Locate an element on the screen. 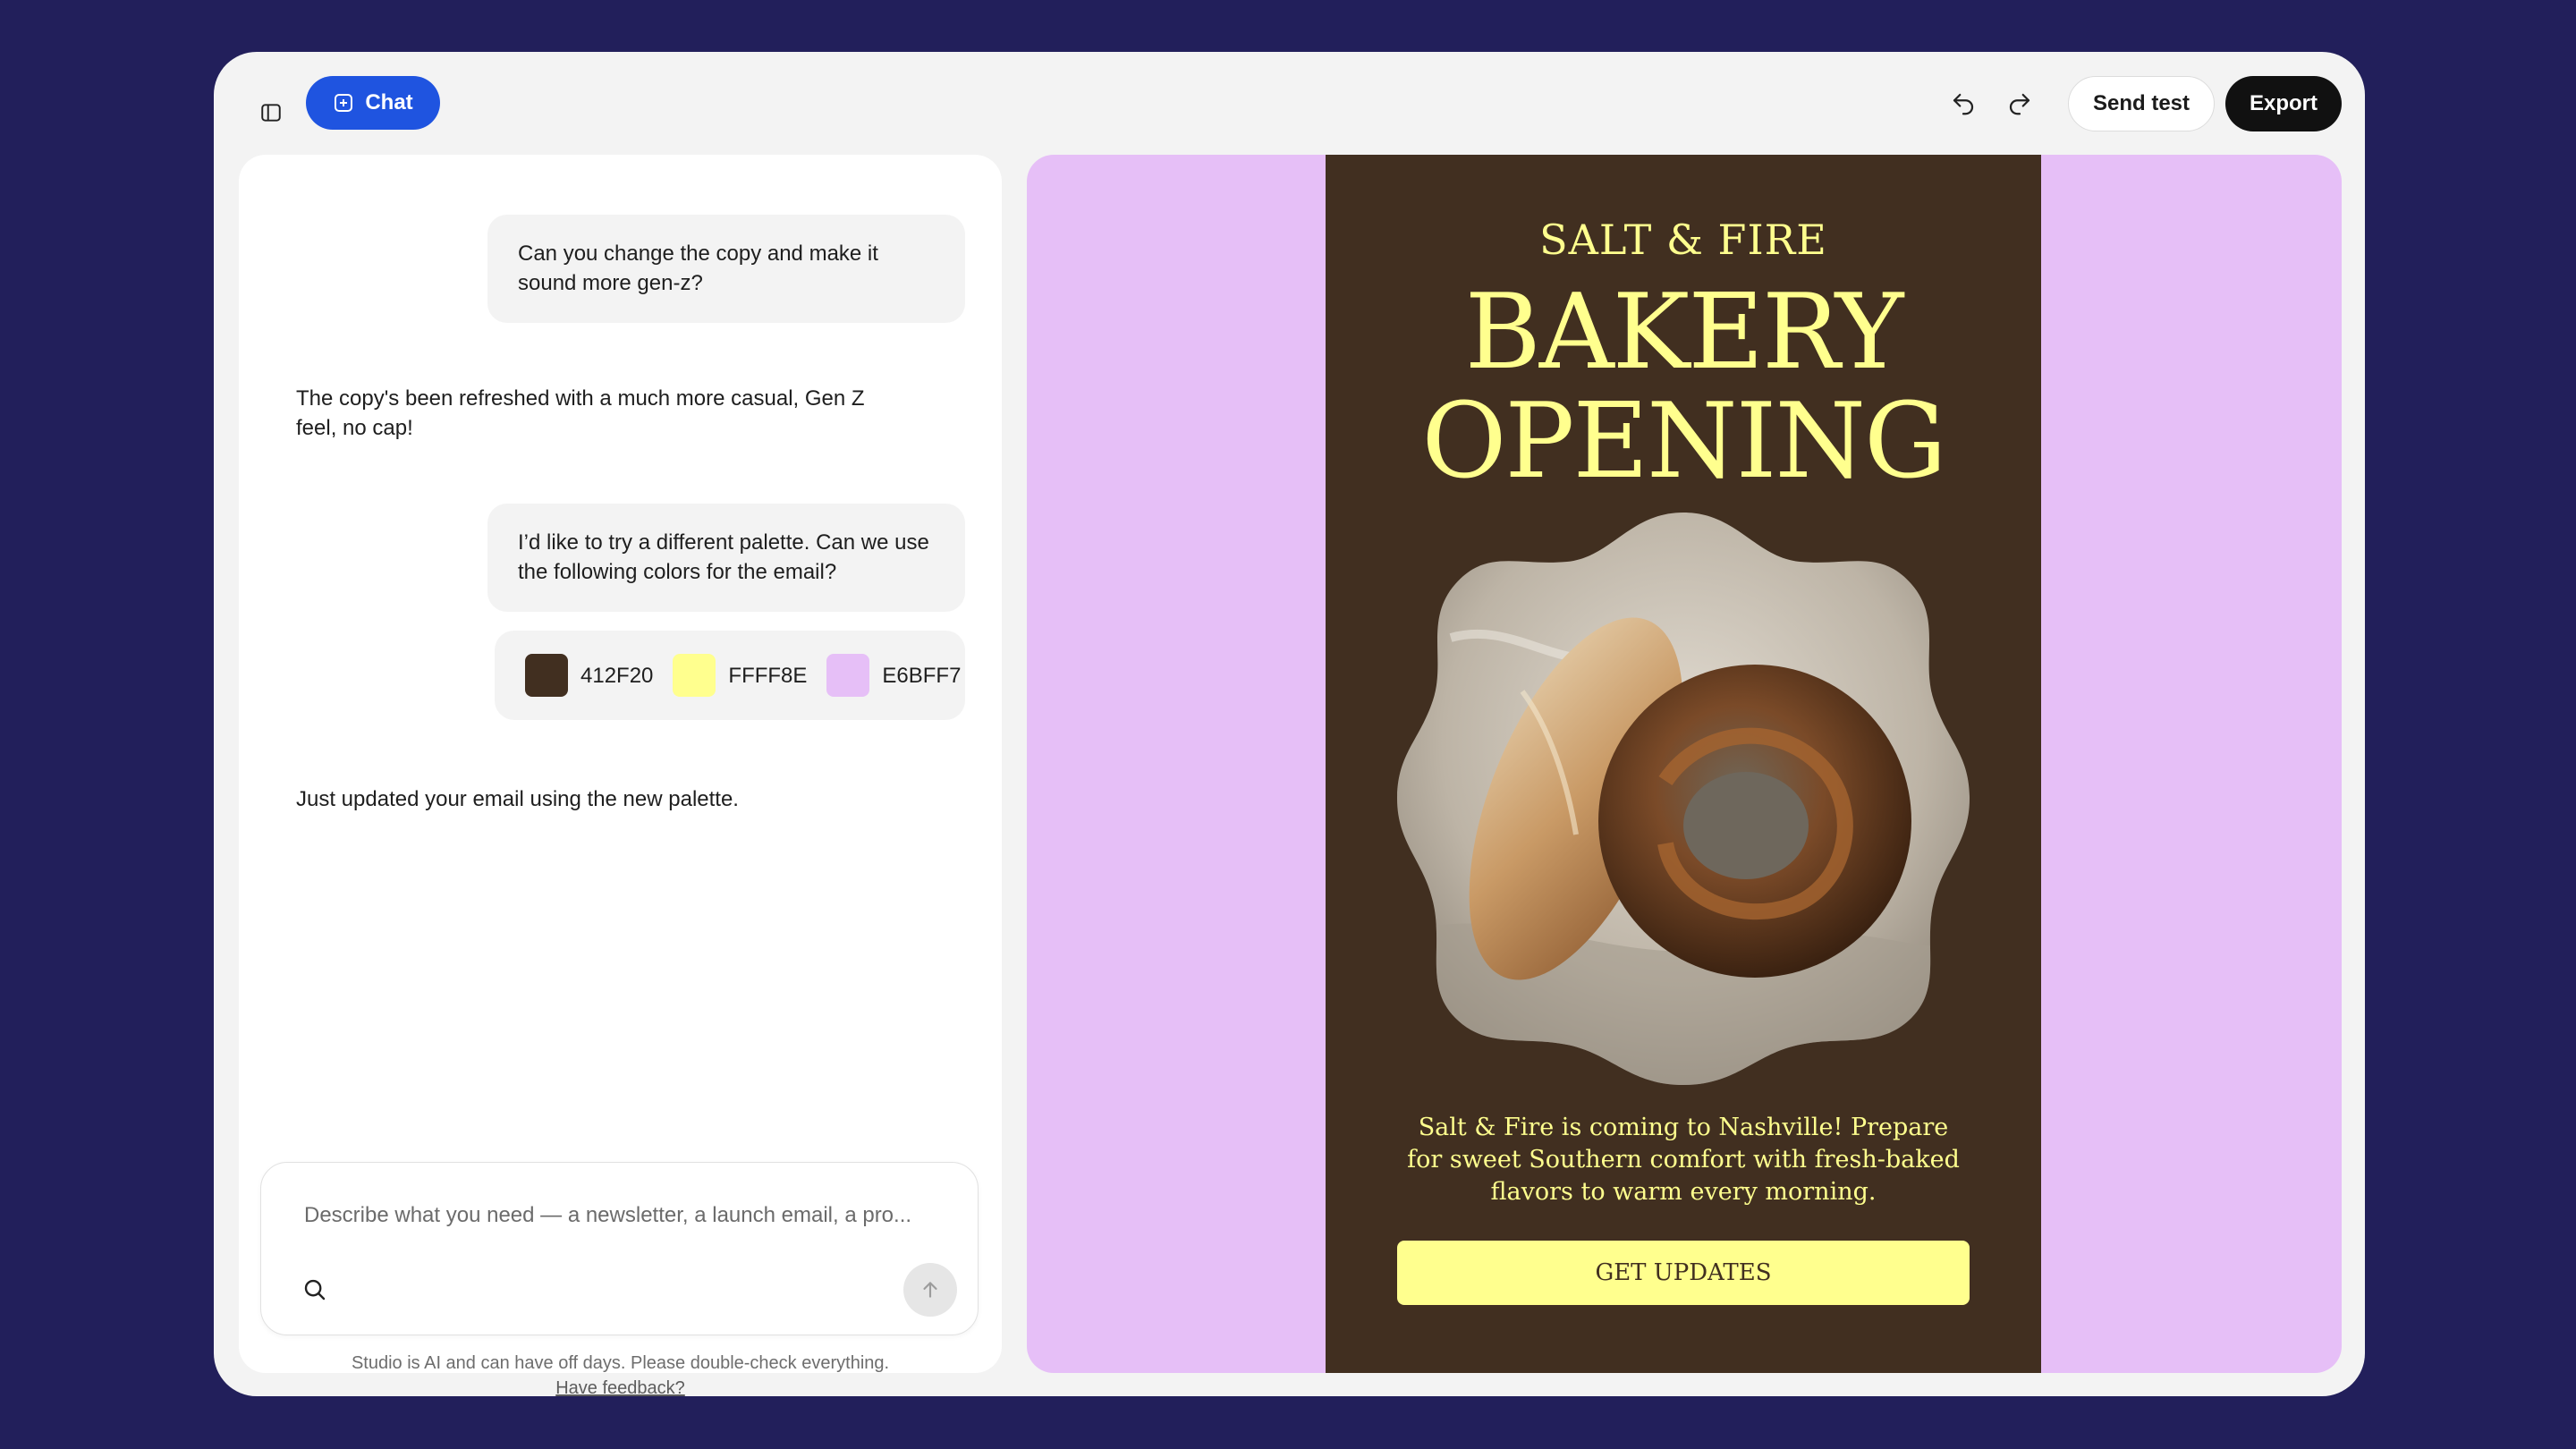 The width and height of the screenshot is (2576, 1449). send-message-button is located at coordinates (930, 1290).